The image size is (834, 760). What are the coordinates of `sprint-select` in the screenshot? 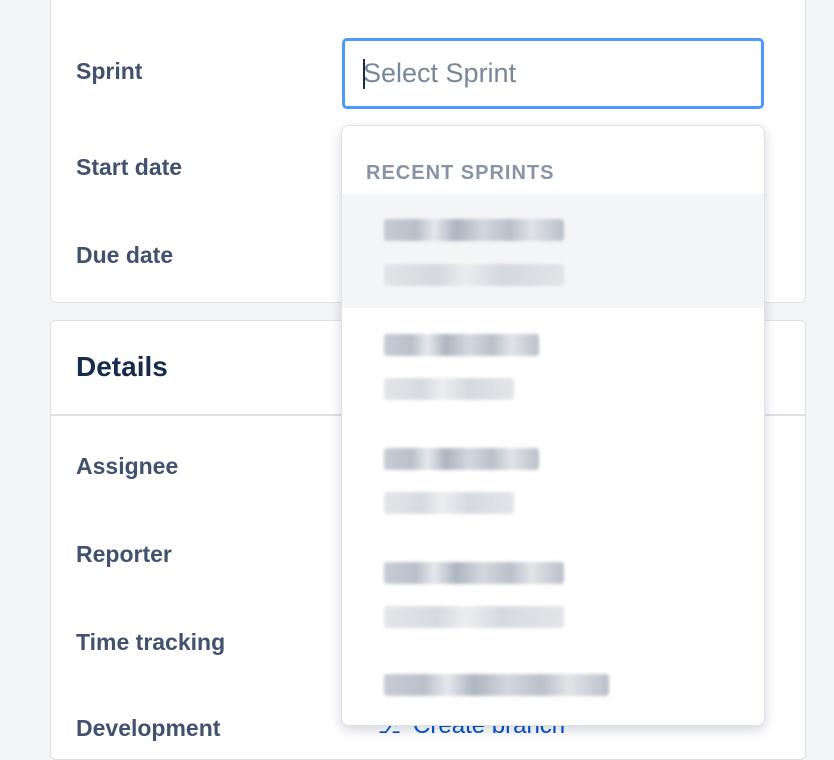 It's located at (553, 73).